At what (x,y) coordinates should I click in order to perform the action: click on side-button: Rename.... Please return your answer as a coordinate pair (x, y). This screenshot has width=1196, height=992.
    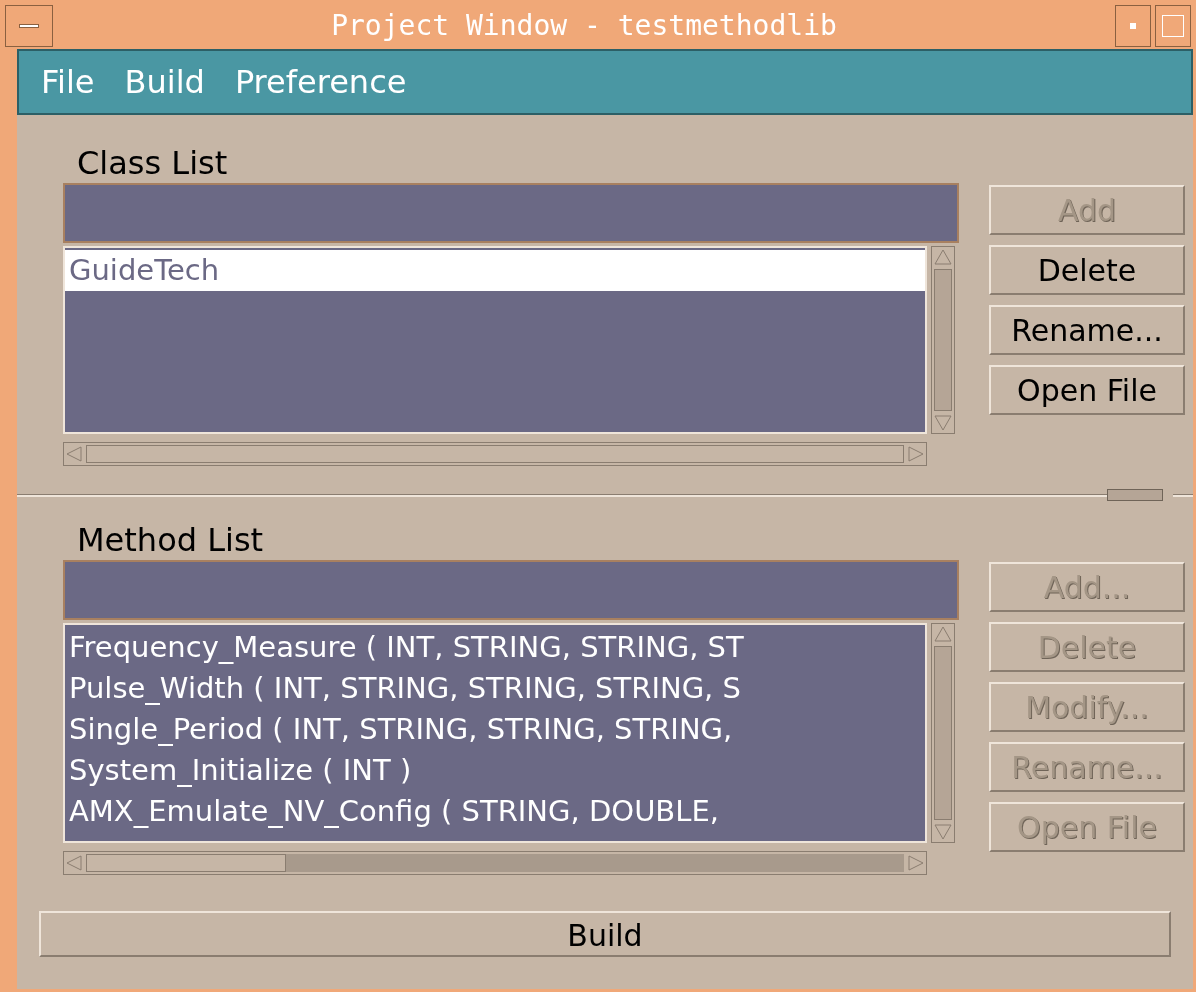
    Looking at the image, I should click on (1087, 330).